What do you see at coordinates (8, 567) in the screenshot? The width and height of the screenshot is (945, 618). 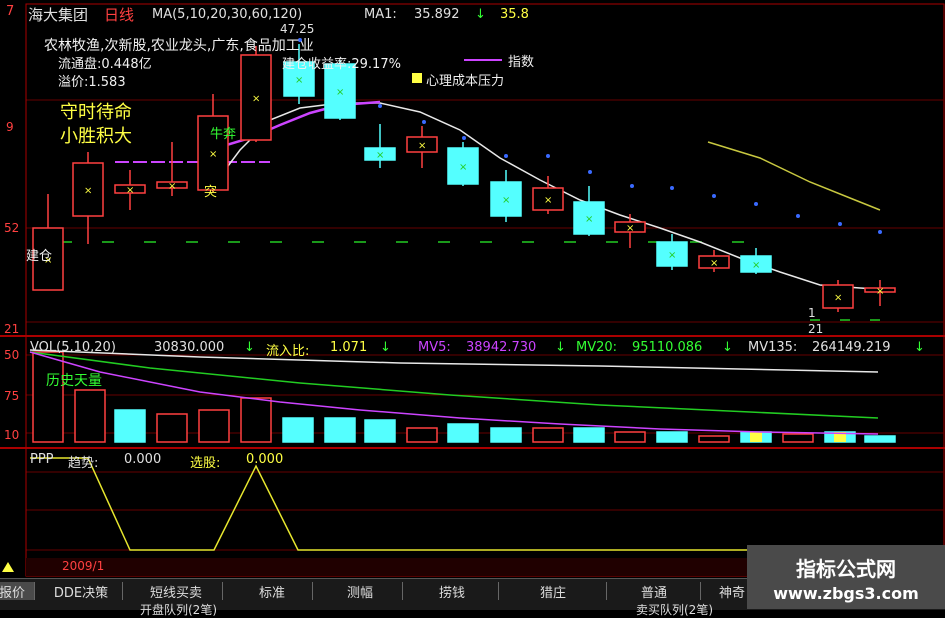 I see `scroll-left-arrow` at bounding box center [8, 567].